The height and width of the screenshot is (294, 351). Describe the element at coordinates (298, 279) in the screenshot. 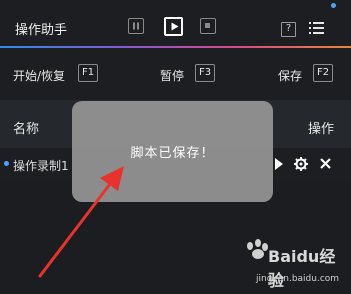

I see `watermark-url: jingyan.baidu.com` at that location.